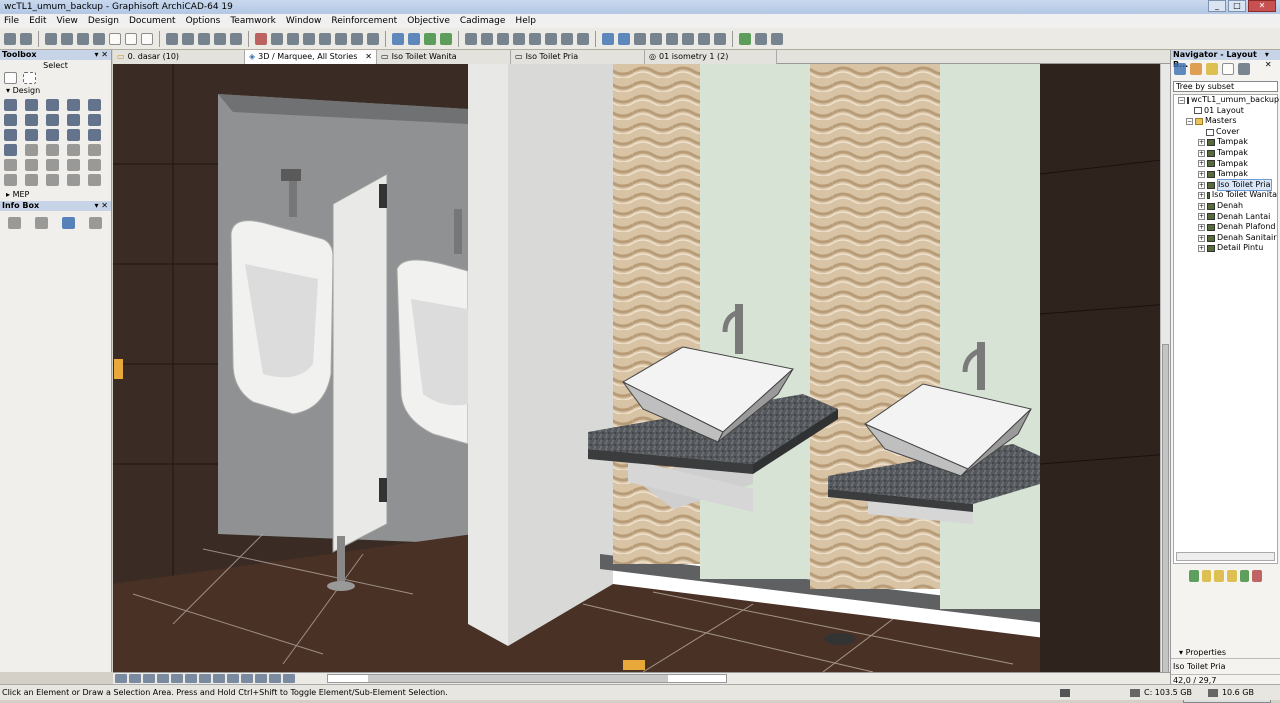 The image size is (1280, 703). Describe the element at coordinates (68, 223) in the screenshot. I see `quick-selection-icon` at that location.